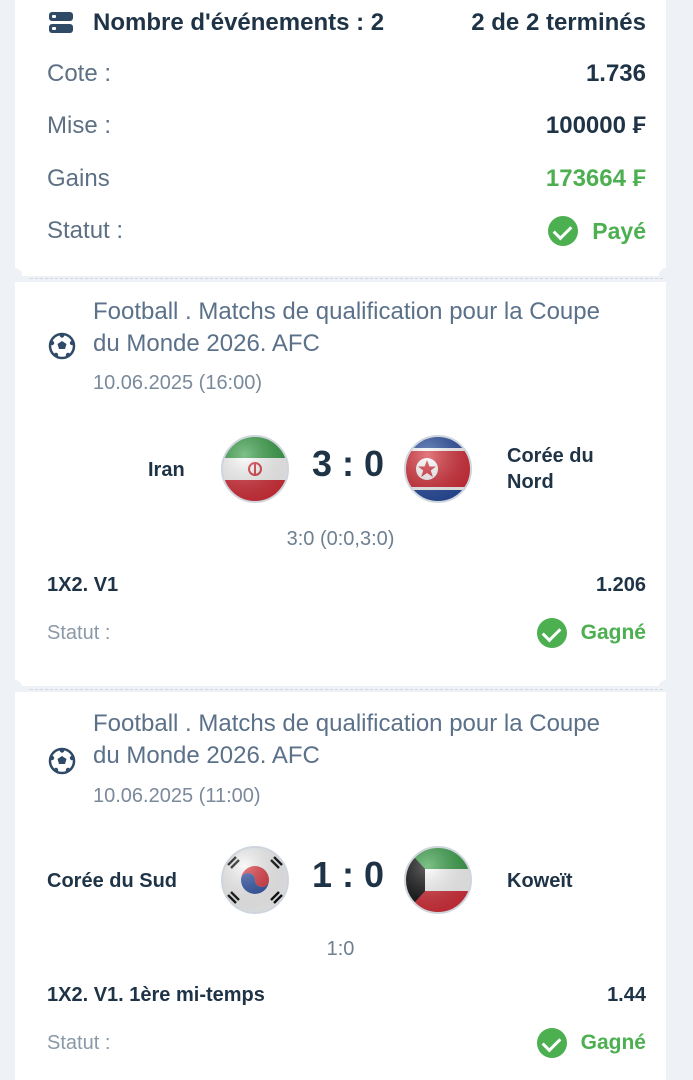 The image size is (693, 1080). What do you see at coordinates (61, 23) in the screenshot?
I see `toggle-list-icon` at bounding box center [61, 23].